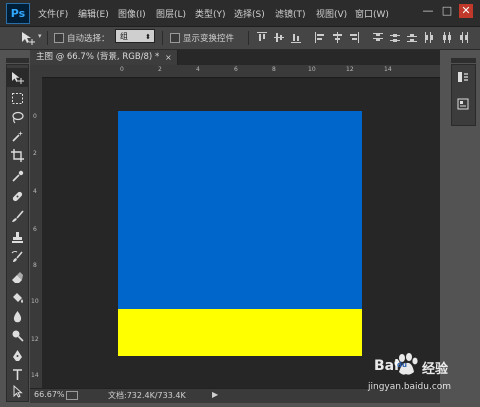  Describe the element at coordinates (354, 37) in the screenshot. I see `align-right-icon` at that location.